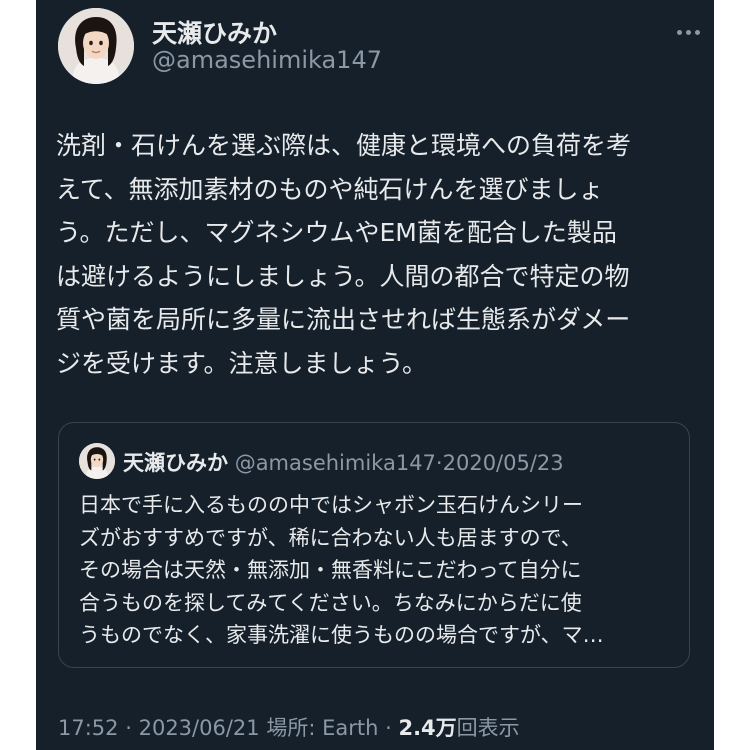 The image size is (750, 750). What do you see at coordinates (88, 728) in the screenshot?
I see `tweet-time: 17:52` at bounding box center [88, 728].